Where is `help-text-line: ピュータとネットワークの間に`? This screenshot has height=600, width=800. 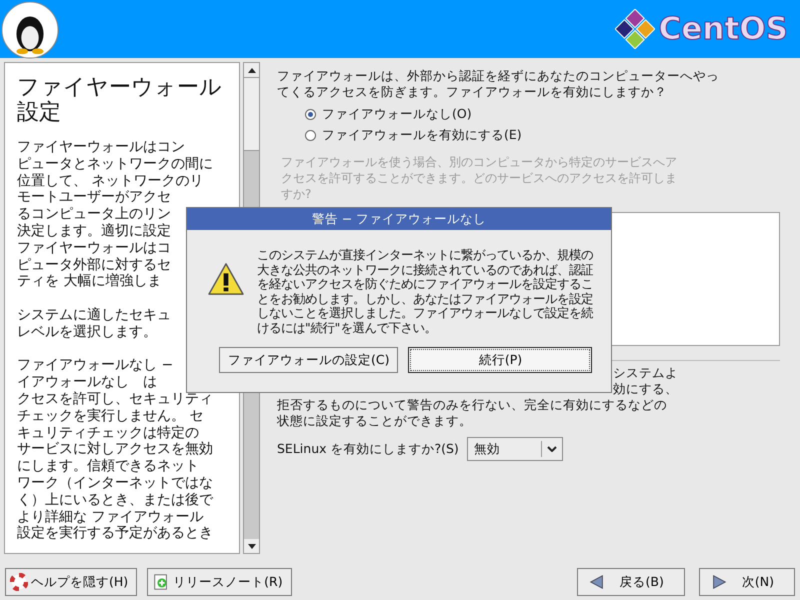 help-text-line: ピュータとネットワークの間に is located at coordinates (115, 164).